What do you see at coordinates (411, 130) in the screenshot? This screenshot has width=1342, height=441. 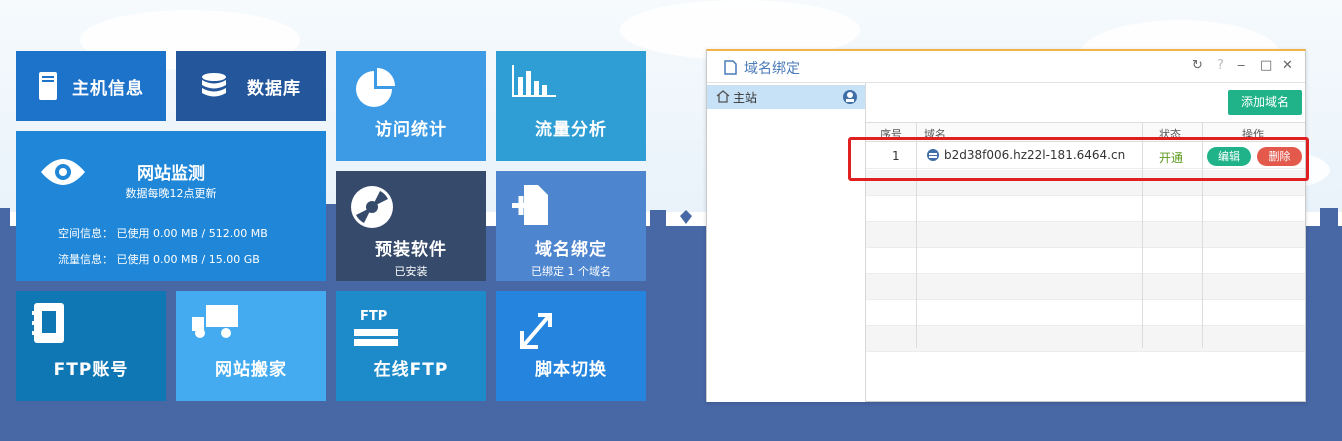 I see `visit-stats-label: 访问统计` at bounding box center [411, 130].